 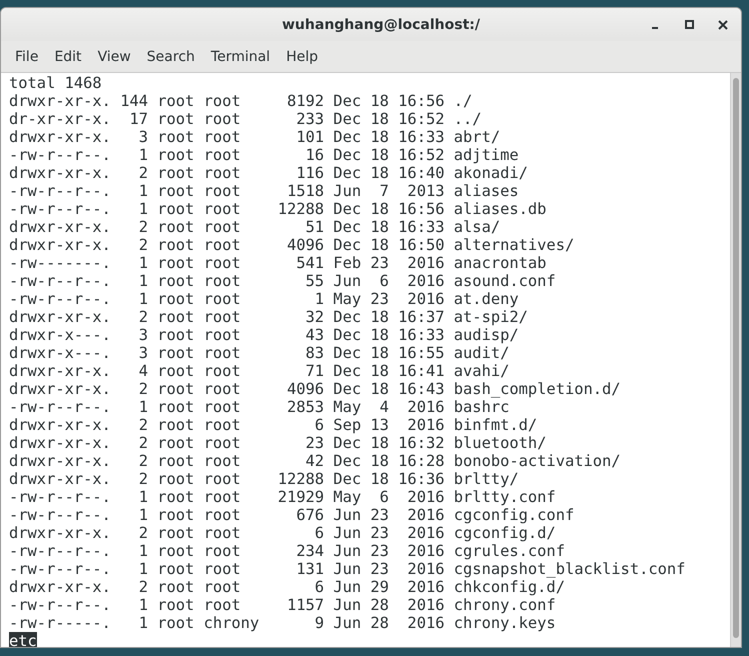 What do you see at coordinates (723, 25) in the screenshot?
I see `close-icon` at bounding box center [723, 25].